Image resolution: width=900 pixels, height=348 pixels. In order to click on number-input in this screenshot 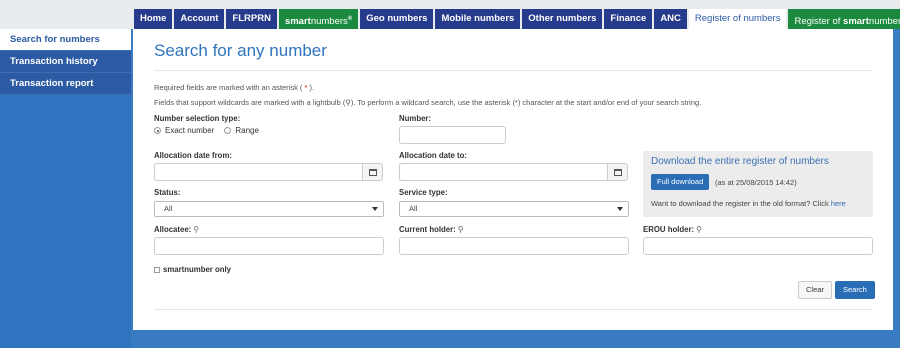, I will do `click(452, 135)`.